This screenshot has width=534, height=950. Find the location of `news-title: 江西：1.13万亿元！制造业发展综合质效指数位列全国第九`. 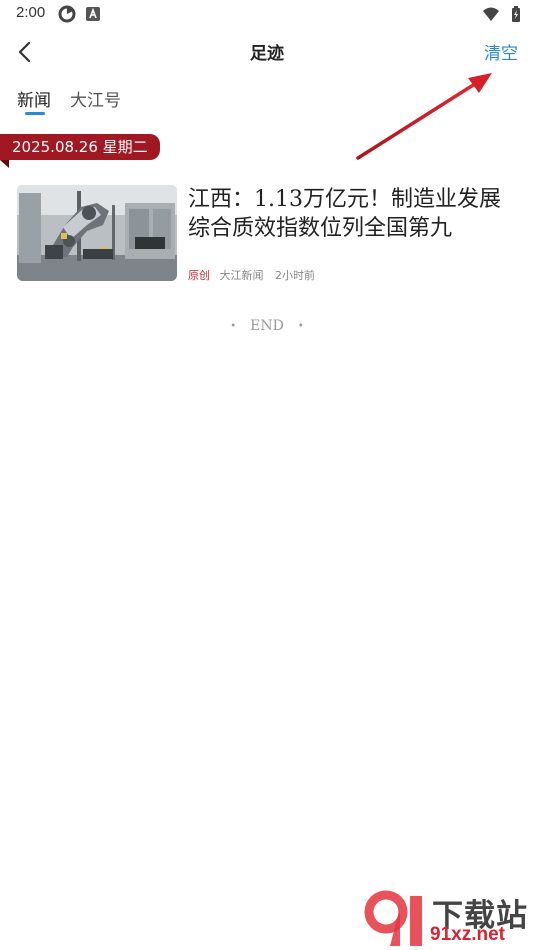

news-title: 江西：1.13万亿元！制造业发展综合质效指数位列全国第九 is located at coordinates (344, 214).